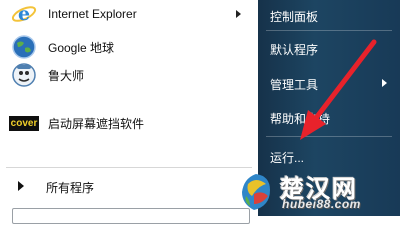  What do you see at coordinates (21, 186) in the screenshot?
I see `expand-triangle-icon` at bounding box center [21, 186].